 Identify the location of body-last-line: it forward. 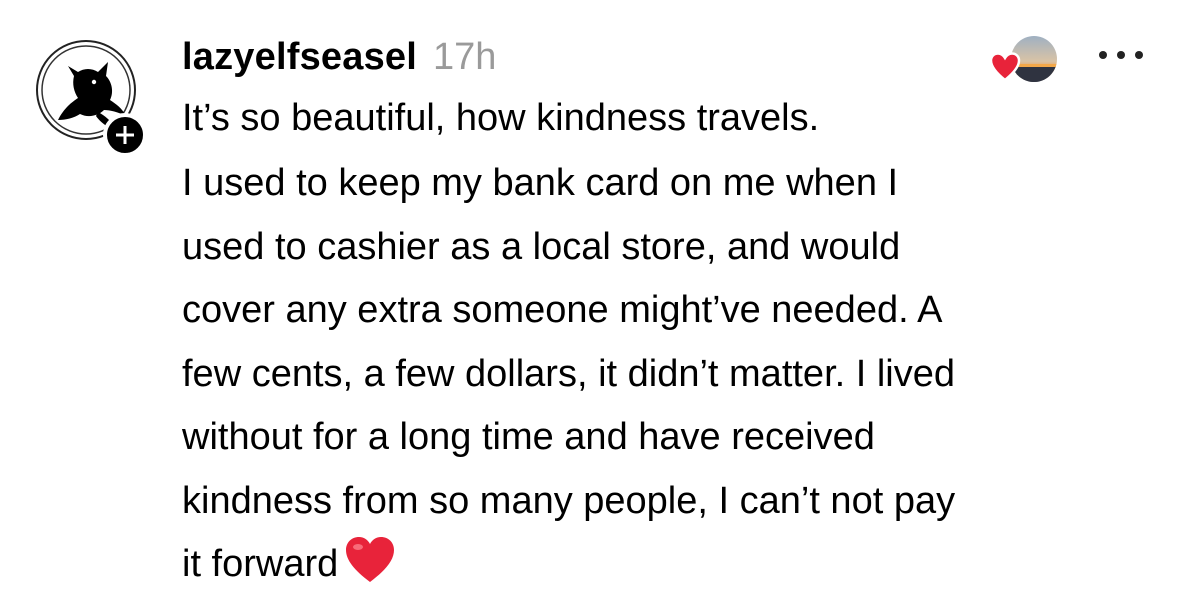
(662, 569).